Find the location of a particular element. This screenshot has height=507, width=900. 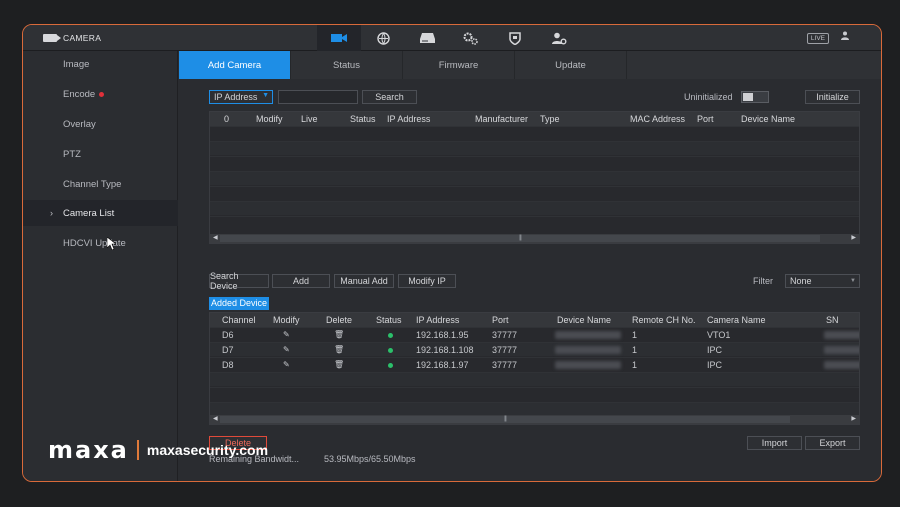

sidebar-item-encode: Encode is located at coordinates (100, 94).